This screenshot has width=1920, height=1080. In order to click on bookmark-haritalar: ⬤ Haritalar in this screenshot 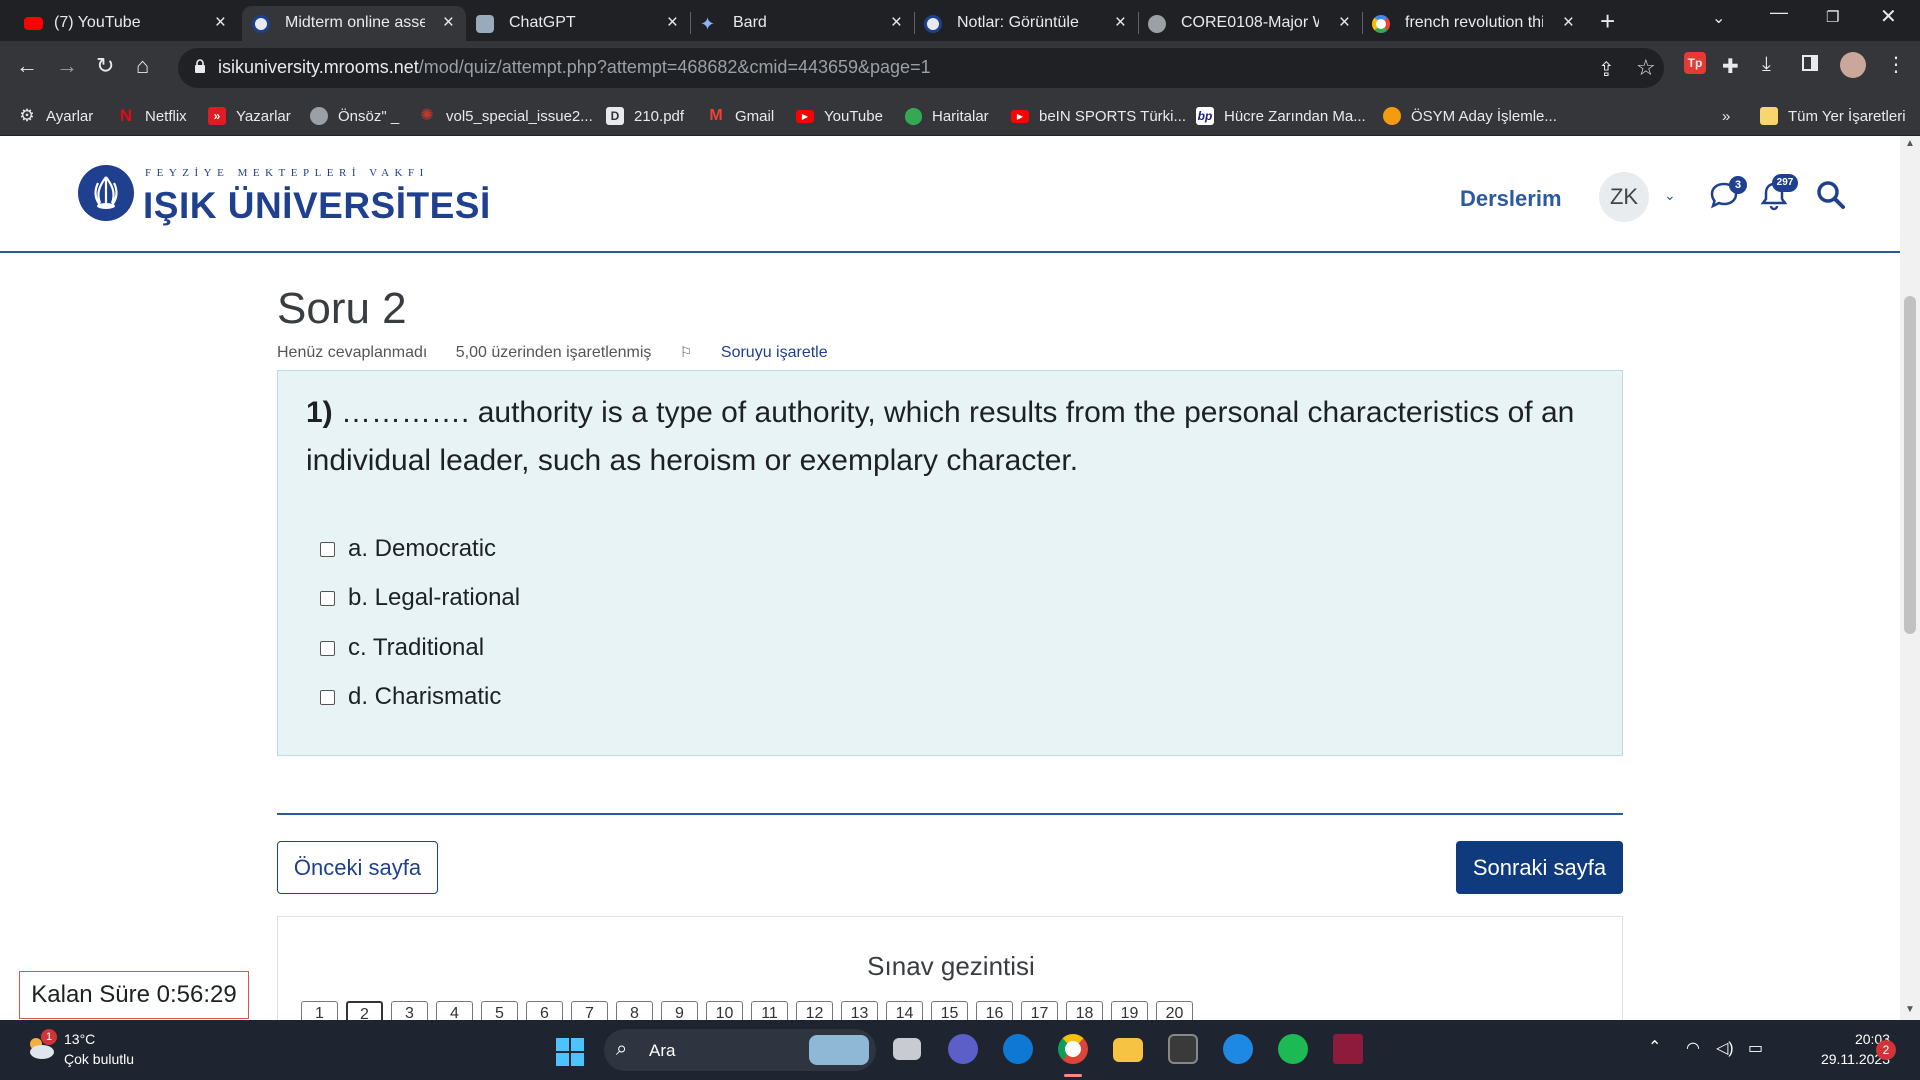, I will do `click(946, 116)`.